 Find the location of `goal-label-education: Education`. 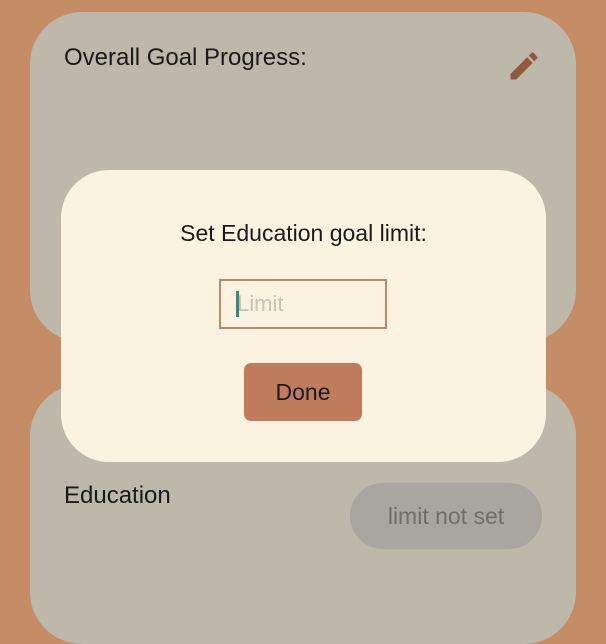

goal-label-education: Education is located at coordinates (117, 495).